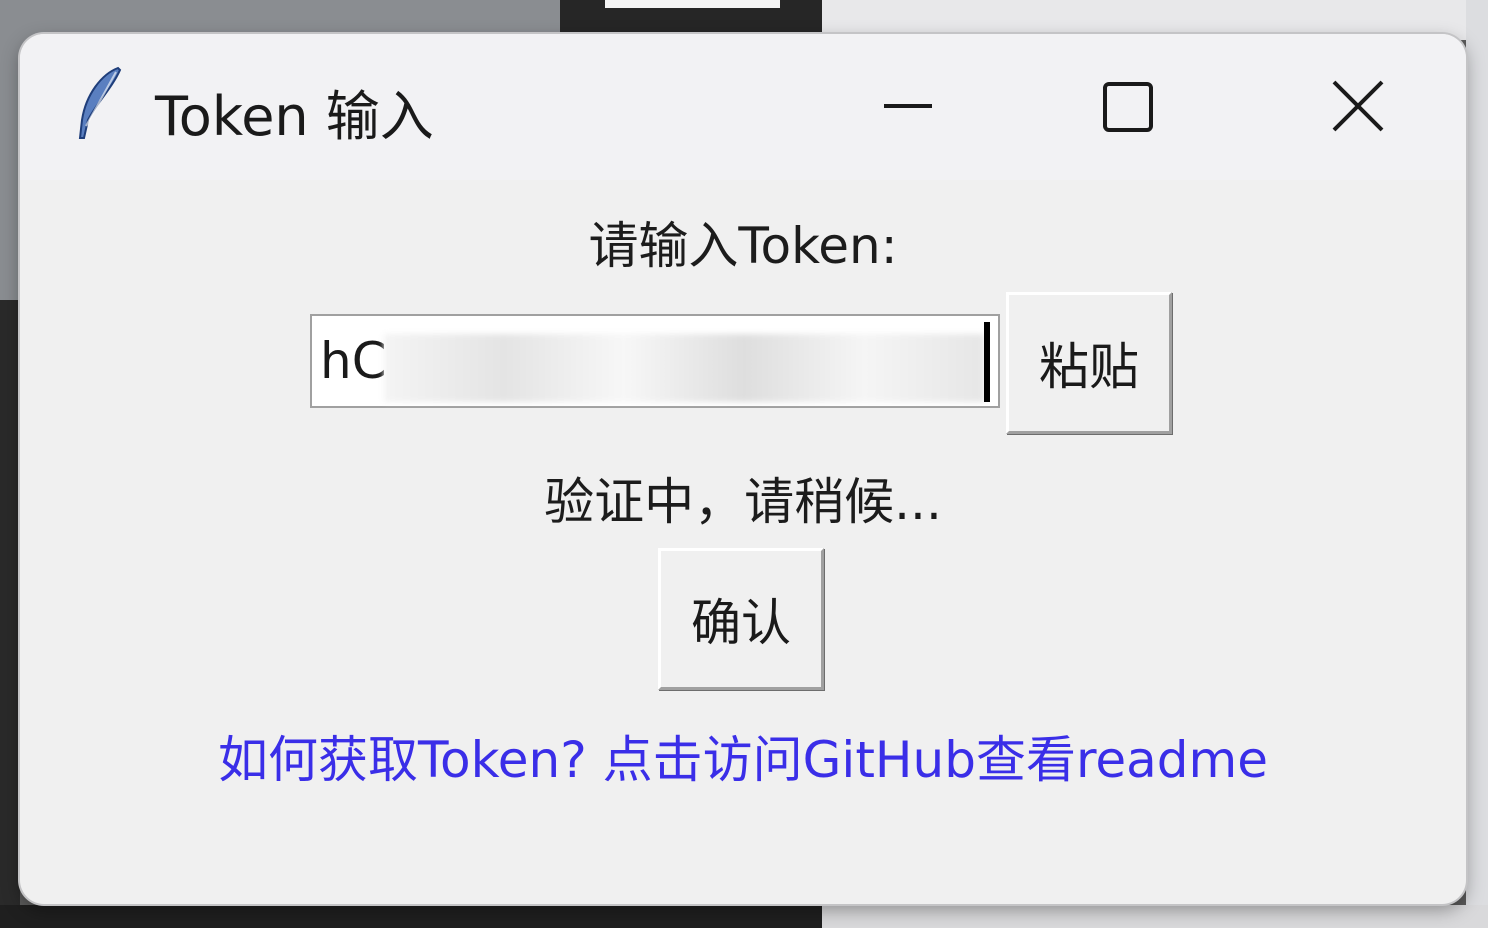 The image size is (1488, 928). What do you see at coordinates (100, 104) in the screenshot?
I see `feather-icon` at bounding box center [100, 104].